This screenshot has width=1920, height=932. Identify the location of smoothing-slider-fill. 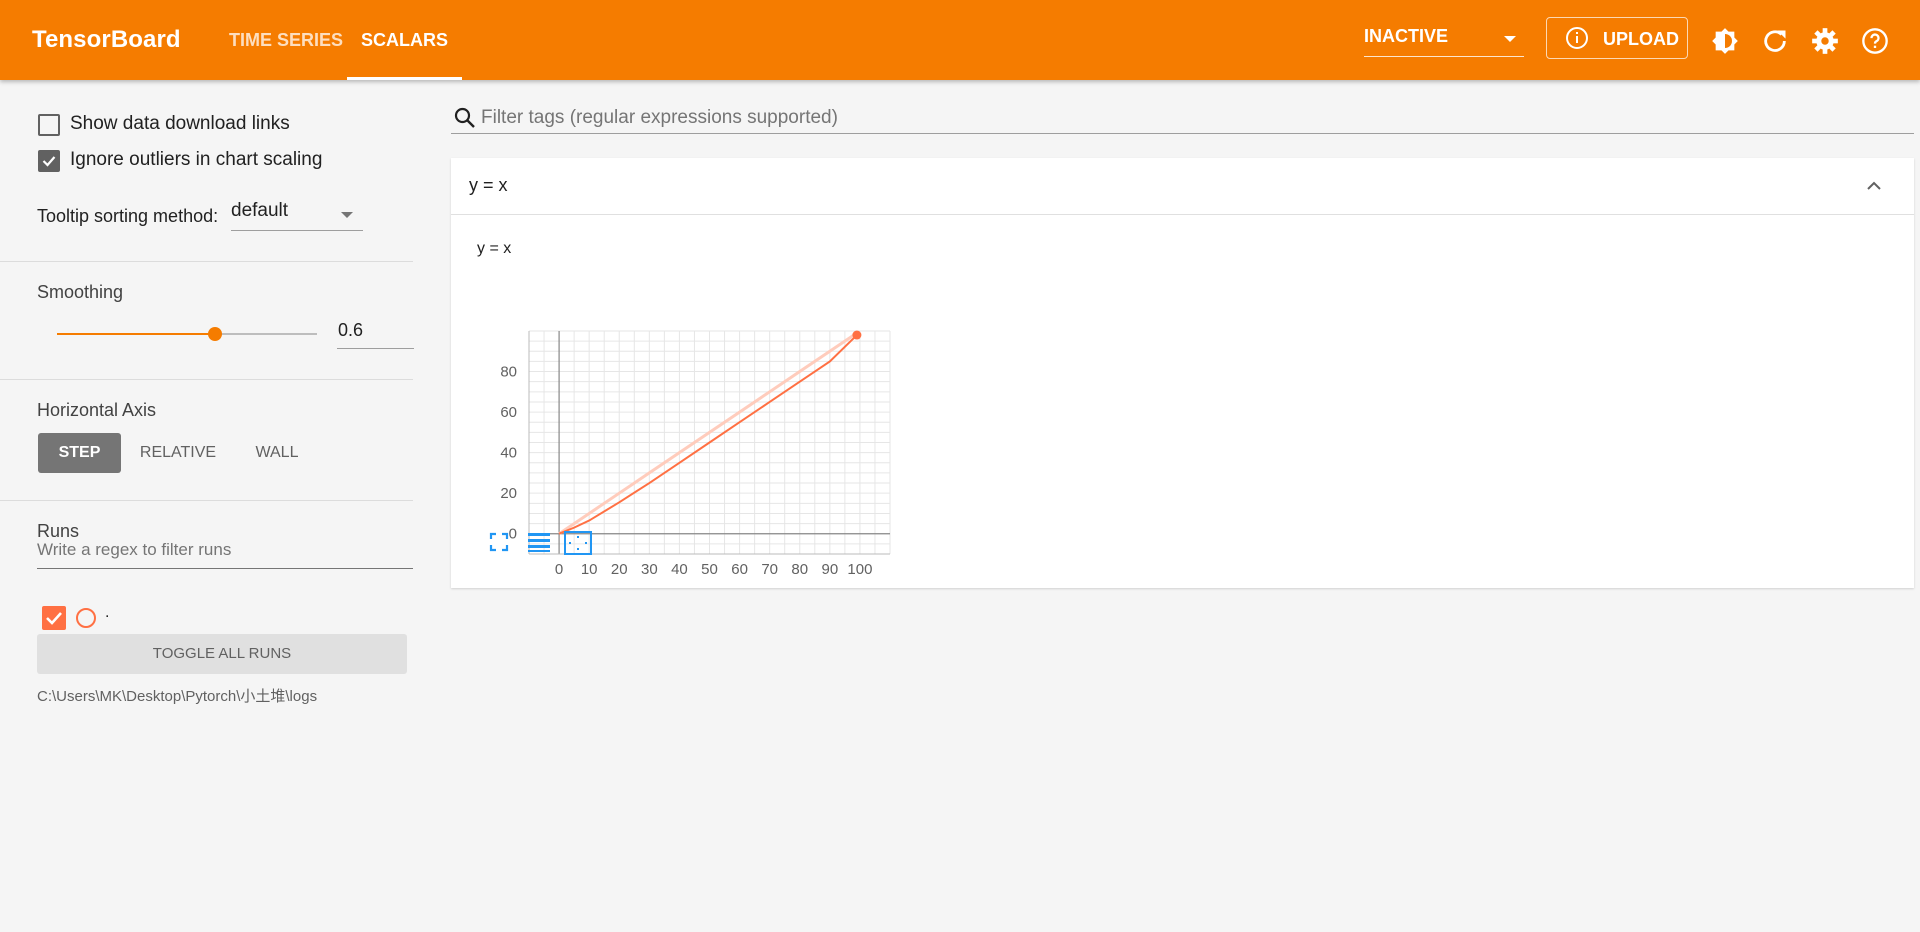
(136, 334).